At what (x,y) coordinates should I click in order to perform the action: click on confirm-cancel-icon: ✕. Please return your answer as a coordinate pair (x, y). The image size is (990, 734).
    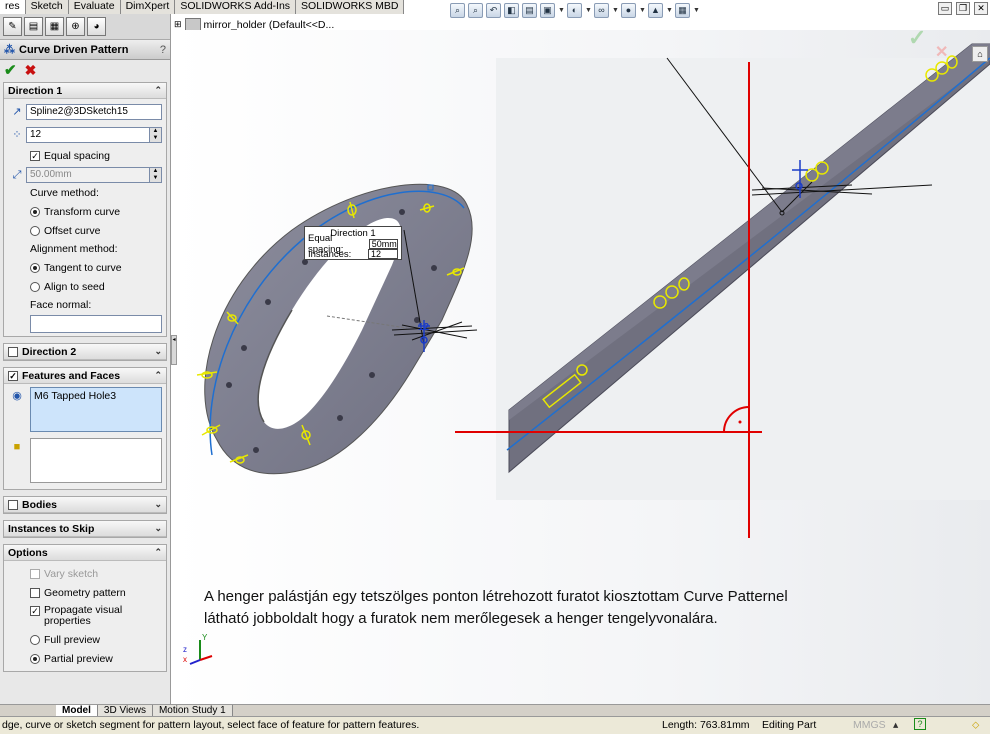
    Looking at the image, I should click on (941, 52).